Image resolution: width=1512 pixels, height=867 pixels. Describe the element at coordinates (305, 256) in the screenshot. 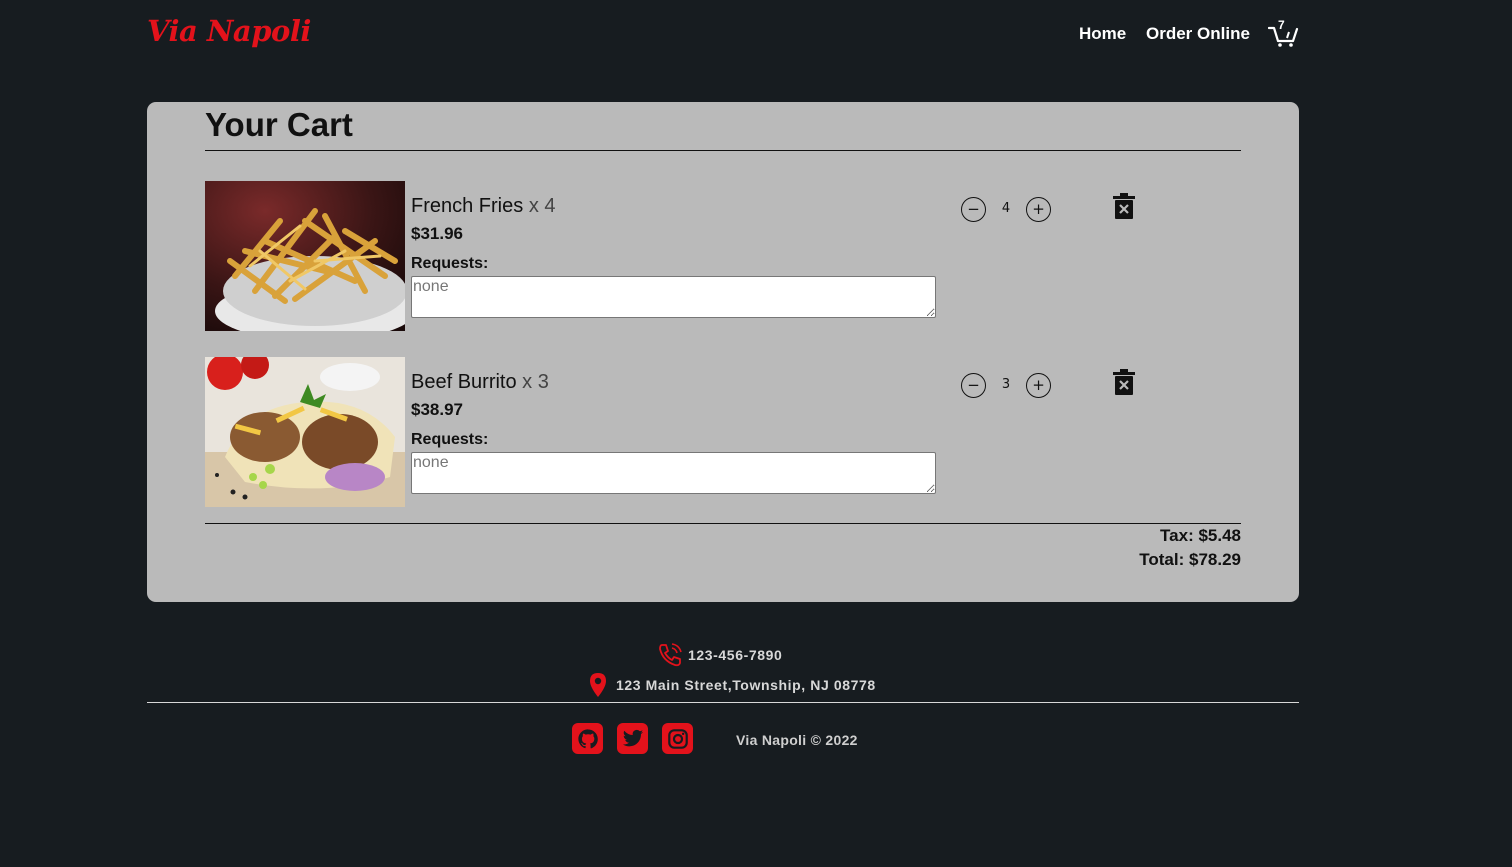

I see `french-fries-photo` at that location.